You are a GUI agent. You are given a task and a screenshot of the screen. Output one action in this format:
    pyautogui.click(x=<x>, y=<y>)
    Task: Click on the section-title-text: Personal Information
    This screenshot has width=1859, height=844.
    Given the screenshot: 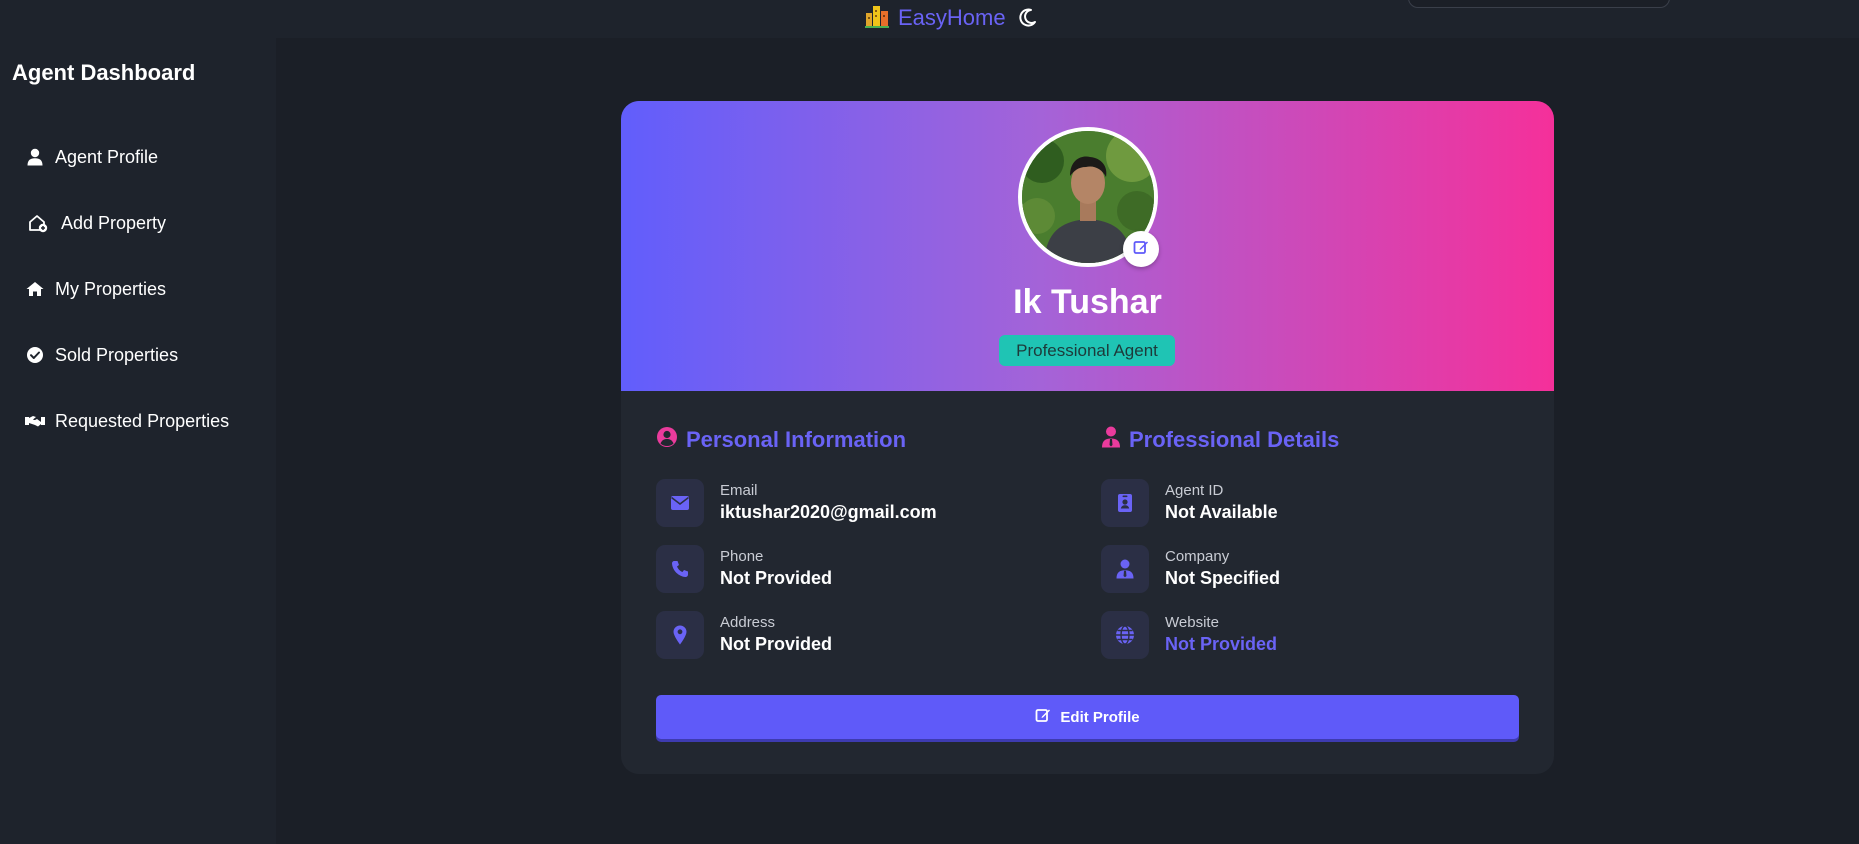 What is the action you would take?
    pyautogui.click(x=796, y=439)
    